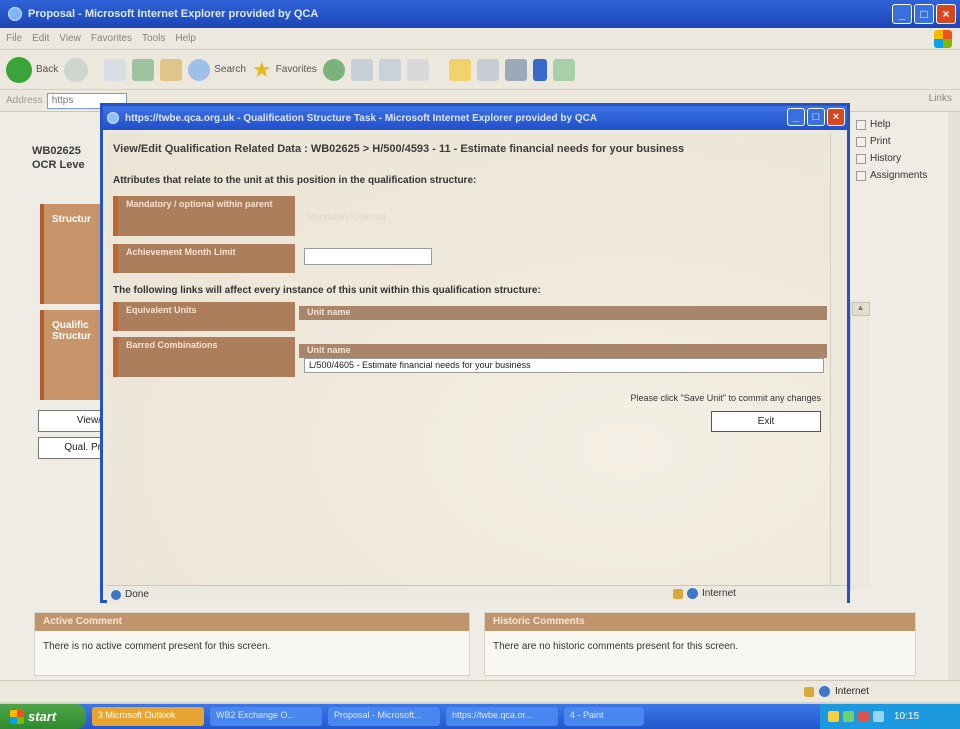  I want to click on popup-status-bar: Done Internet, so click(477, 594).